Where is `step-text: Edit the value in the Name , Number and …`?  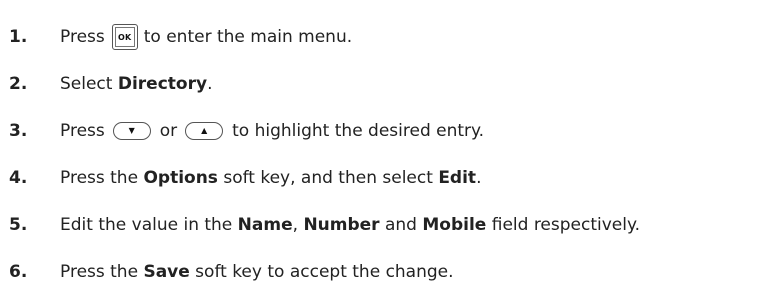 step-text: Edit the value in the Name , Number and … is located at coordinates (350, 225).